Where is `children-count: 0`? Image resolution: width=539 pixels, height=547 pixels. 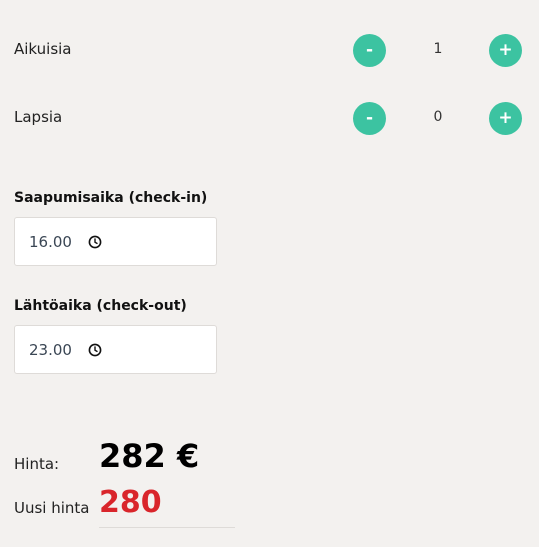 children-count: 0 is located at coordinates (438, 117).